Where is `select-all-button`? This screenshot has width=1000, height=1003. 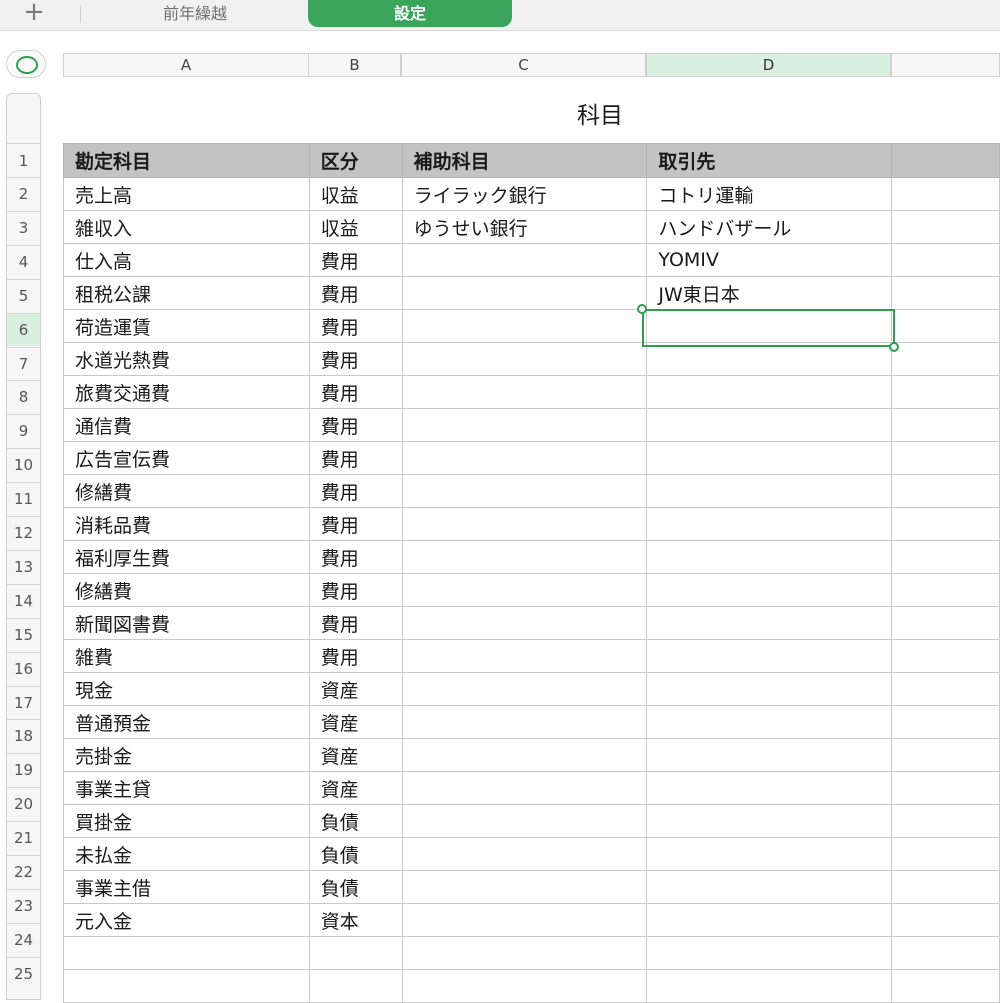
select-all-button is located at coordinates (26, 64).